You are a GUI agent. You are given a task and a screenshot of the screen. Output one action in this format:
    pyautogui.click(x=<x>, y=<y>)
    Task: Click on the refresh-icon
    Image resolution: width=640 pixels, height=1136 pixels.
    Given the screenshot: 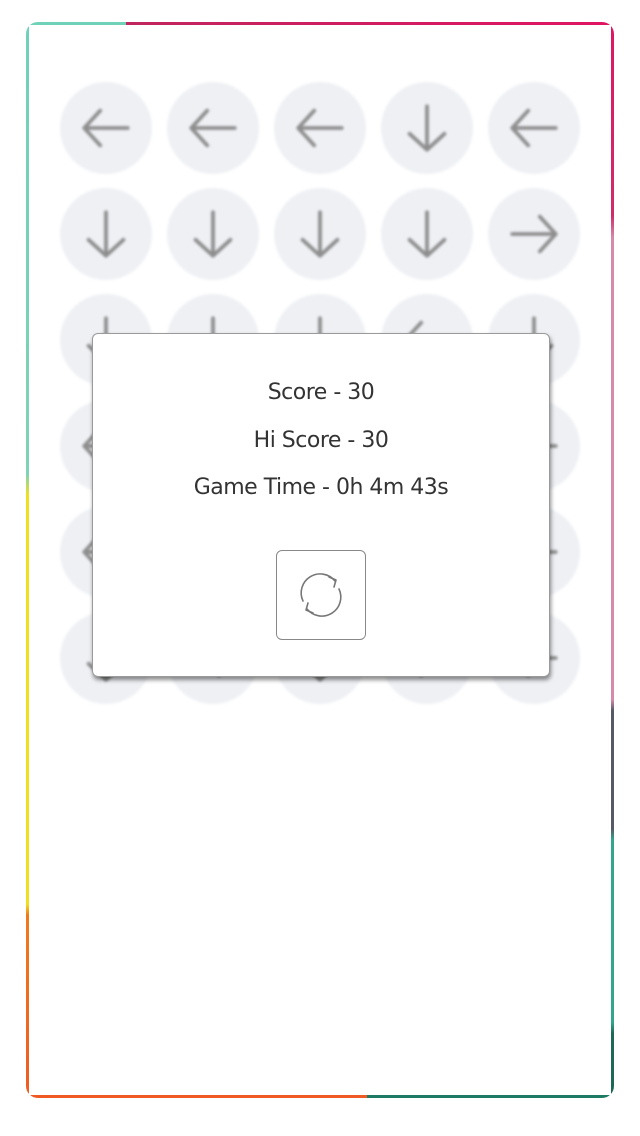 What is the action you would take?
    pyautogui.click(x=321, y=595)
    